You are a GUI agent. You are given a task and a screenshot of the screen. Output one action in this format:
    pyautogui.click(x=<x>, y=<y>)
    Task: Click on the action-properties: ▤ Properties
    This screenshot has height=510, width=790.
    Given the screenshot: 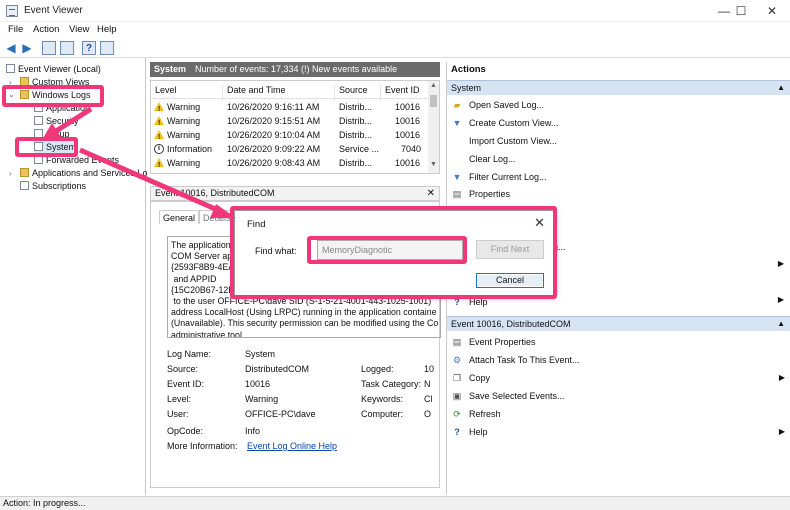 What is the action you would take?
    pyautogui.click(x=618, y=194)
    